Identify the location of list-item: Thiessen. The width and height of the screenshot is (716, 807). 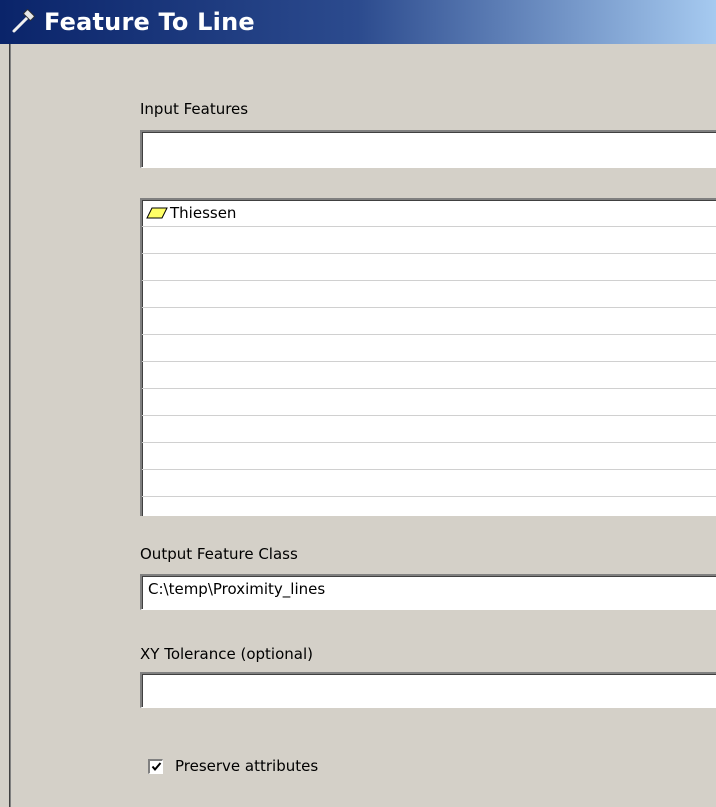
(429, 213).